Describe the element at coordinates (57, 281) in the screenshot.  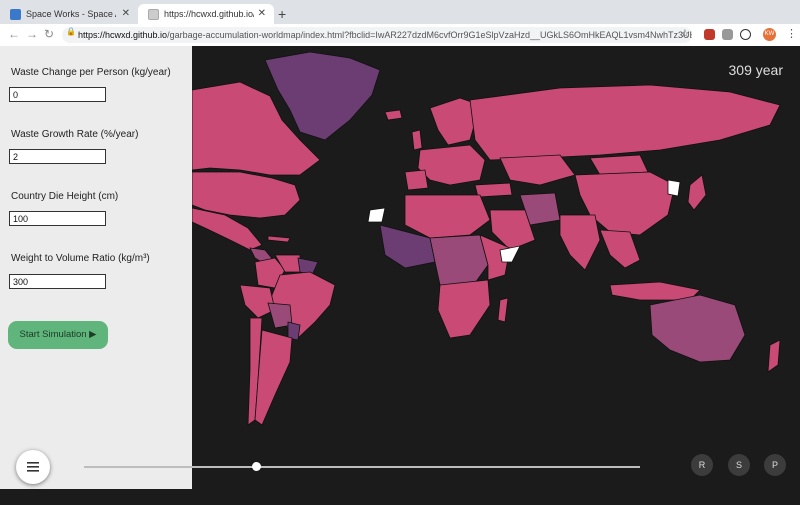
I see `weight-volume-input: 300` at that location.